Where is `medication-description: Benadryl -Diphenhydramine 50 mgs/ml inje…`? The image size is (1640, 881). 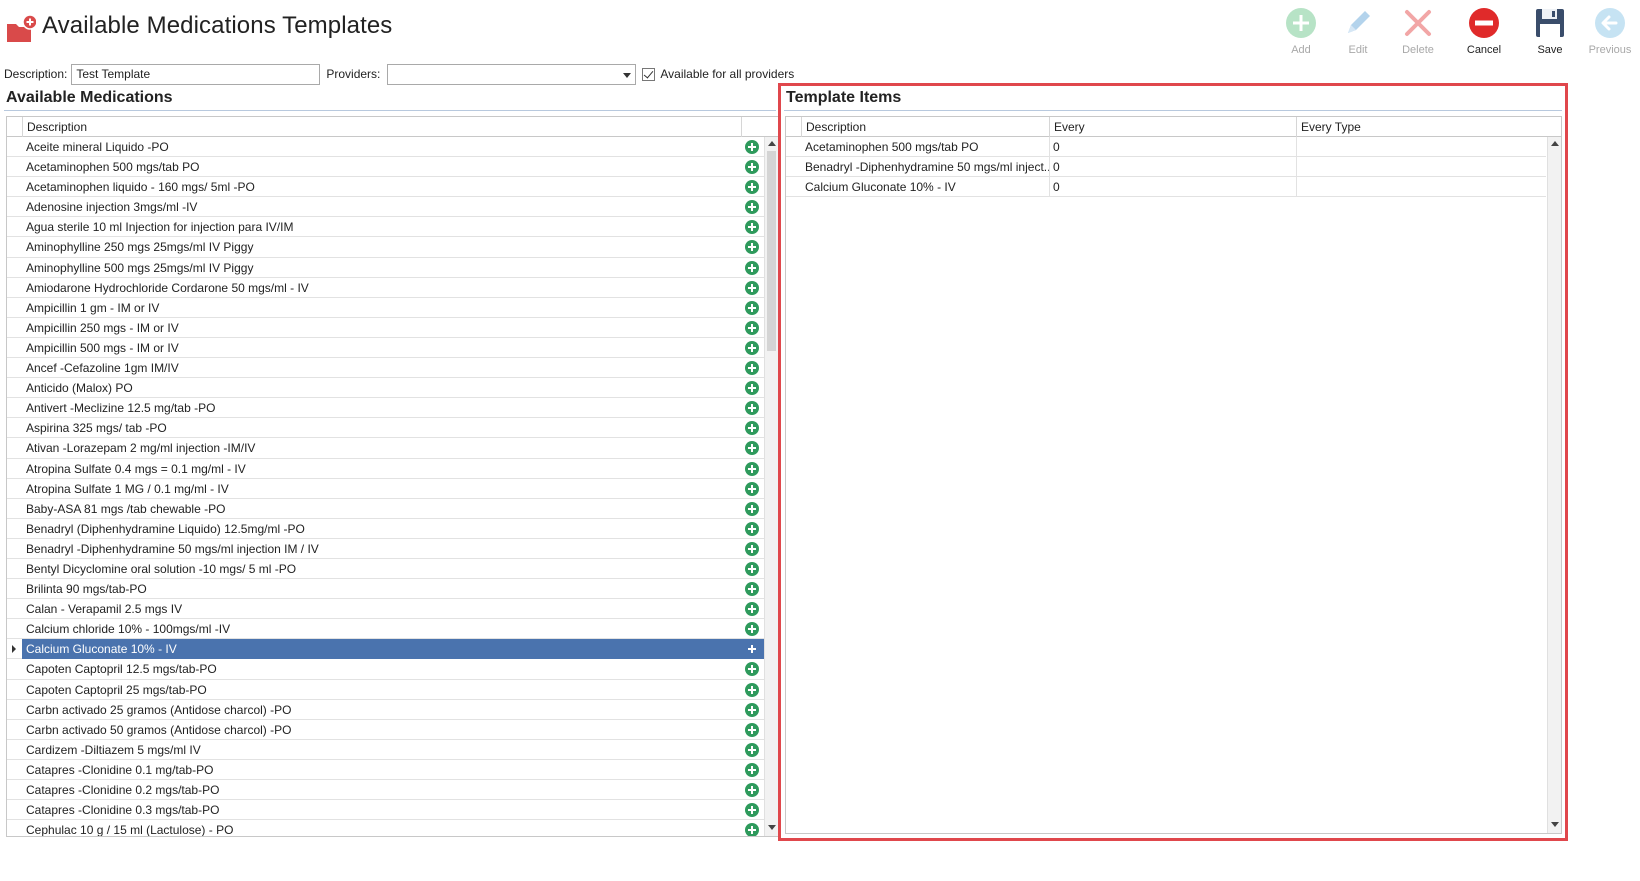
medication-description: Benadryl -Diphenhydramine 50 mgs/ml inje… is located at coordinates (172, 548).